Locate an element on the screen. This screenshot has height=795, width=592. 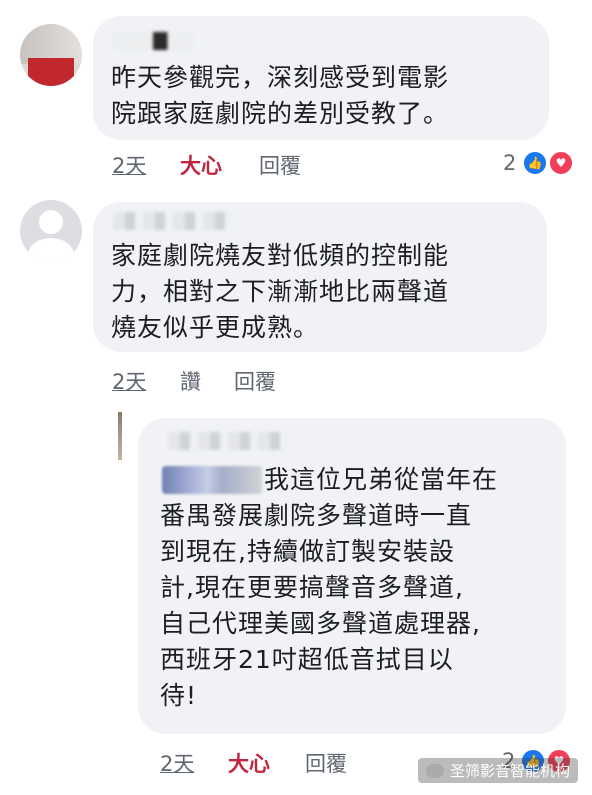
comment-text: 昨天參觀完，深刻感受到電影 院跟家庭劇院的差別受教了。 is located at coordinates (280, 95).